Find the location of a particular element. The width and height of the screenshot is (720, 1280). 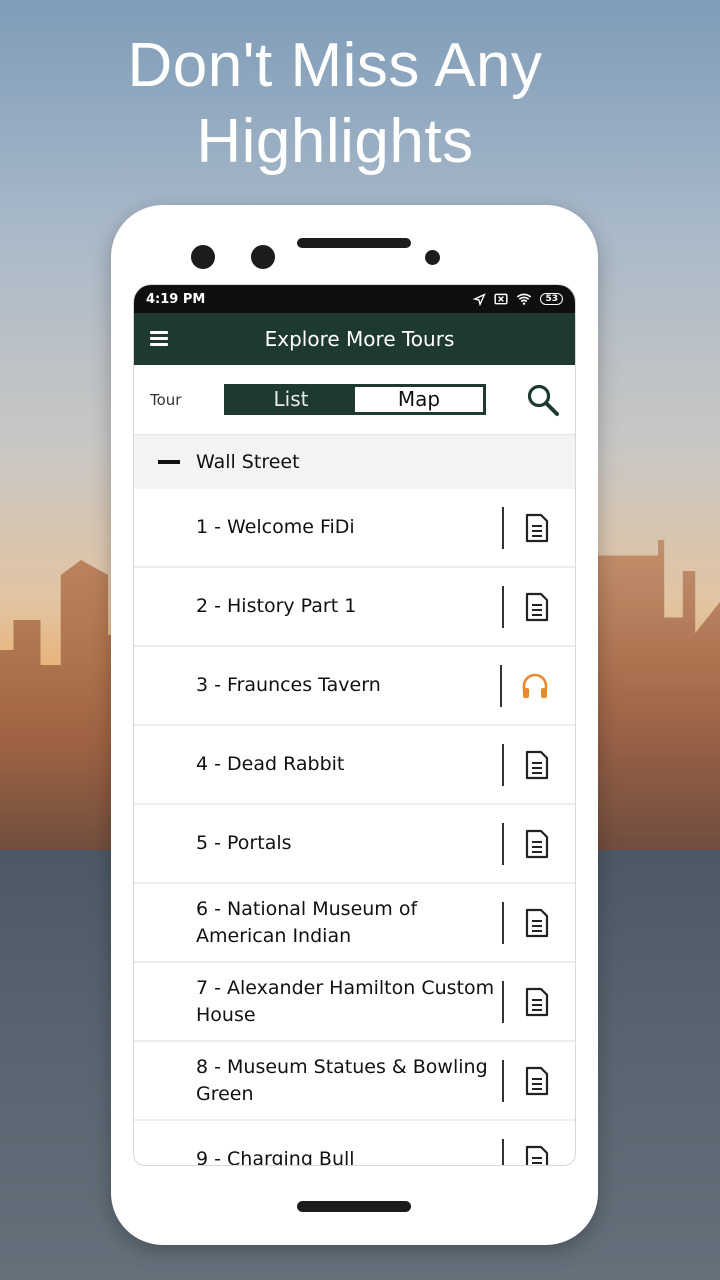

section-header-wall-street: Wall Street is located at coordinates (354, 462).